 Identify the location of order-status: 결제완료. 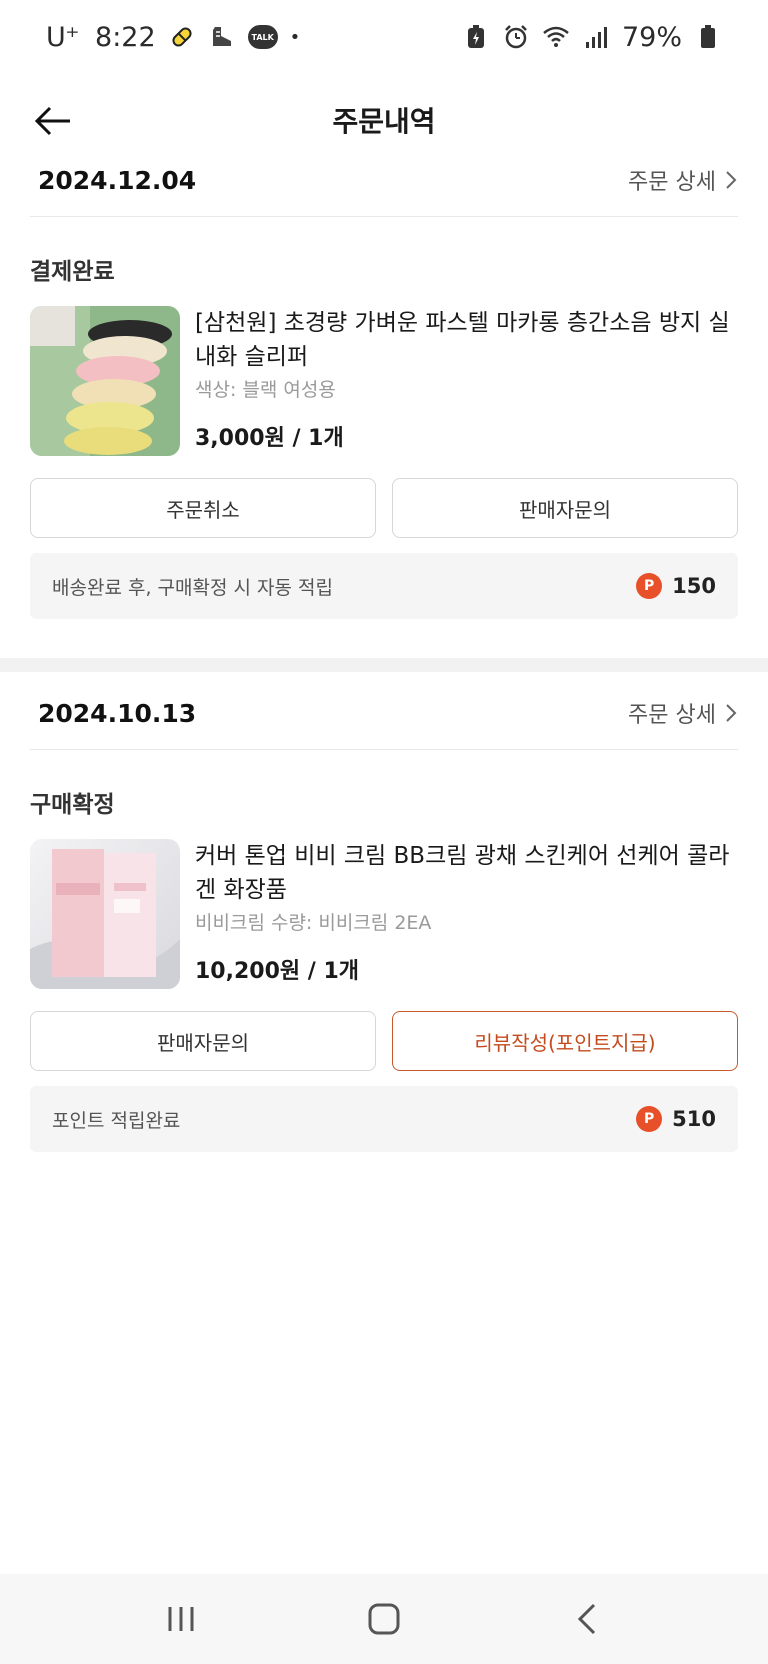
(72, 272).